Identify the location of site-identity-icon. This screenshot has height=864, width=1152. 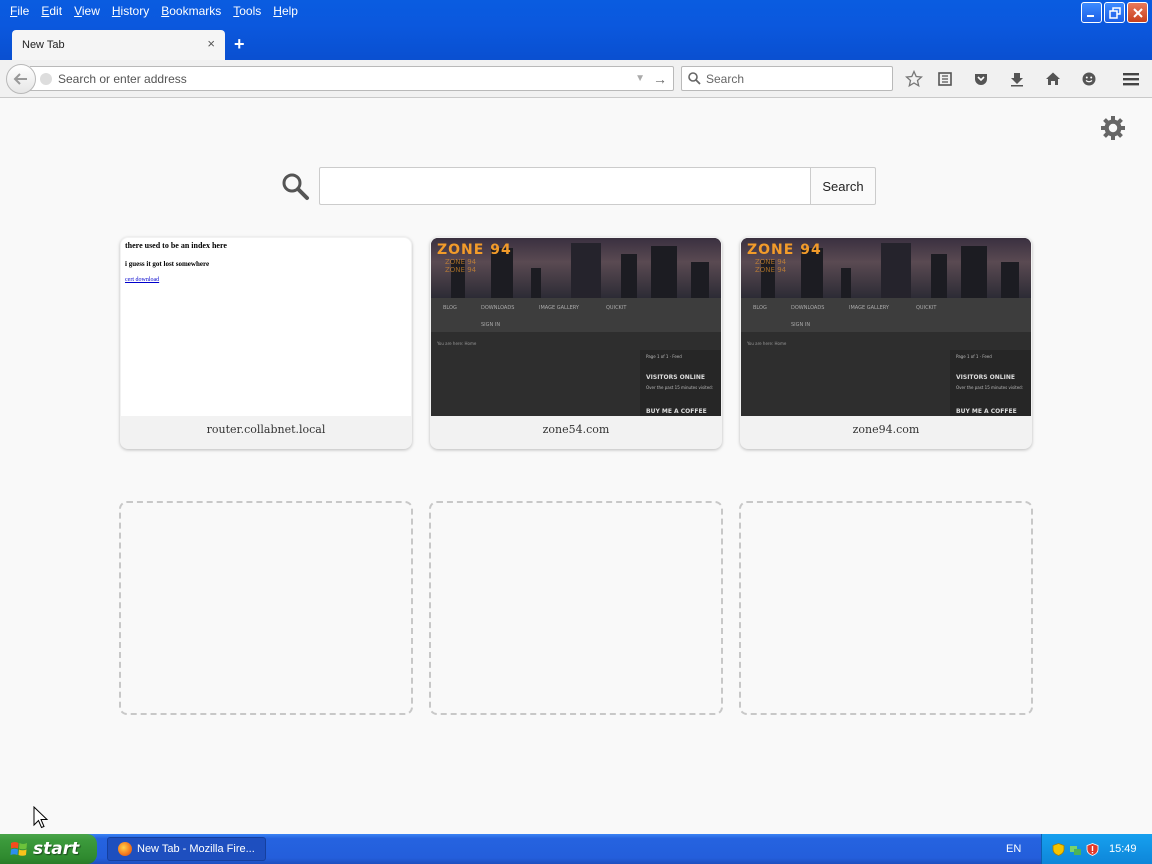
(46, 78).